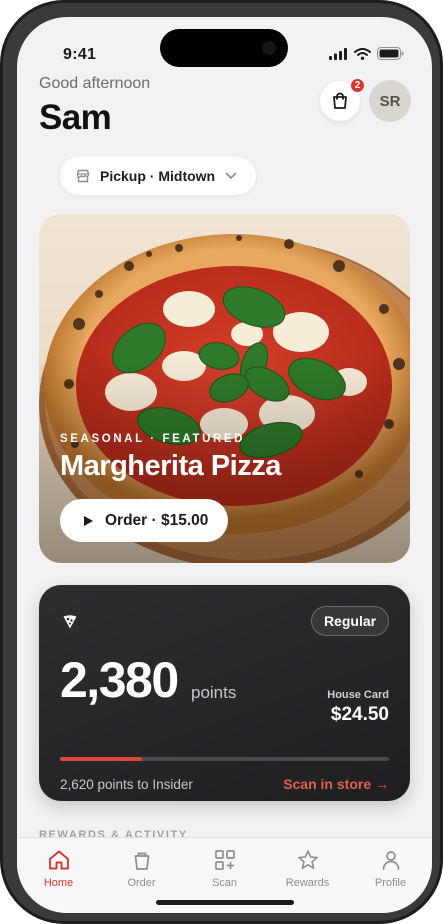 This screenshot has width=443, height=924. Describe the element at coordinates (170, 466) in the screenshot. I see `featured-item-title: Margherita Pizza` at that location.